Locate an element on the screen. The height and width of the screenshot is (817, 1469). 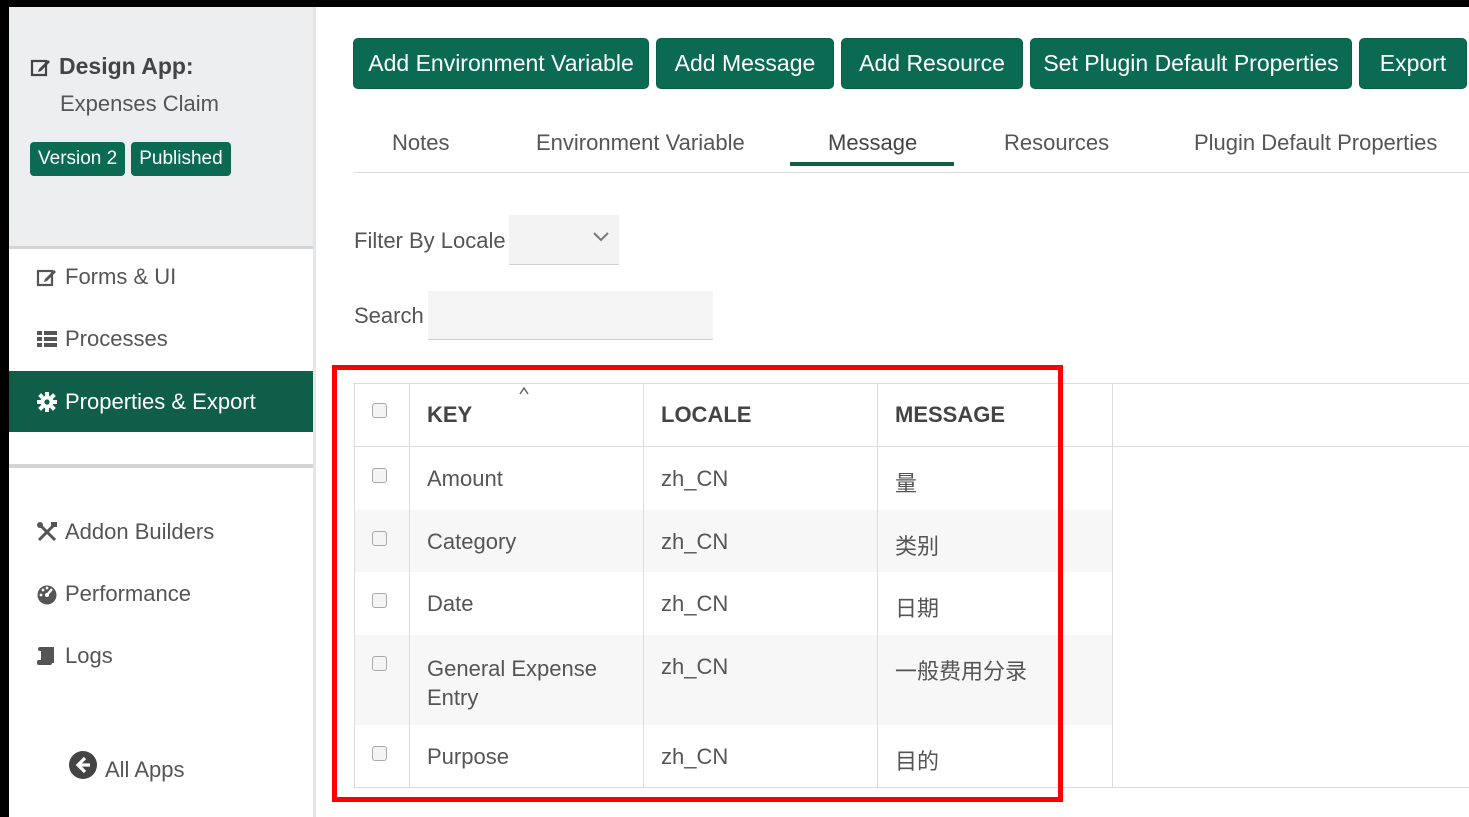
add-message-button: Add Message is located at coordinates (745, 63).